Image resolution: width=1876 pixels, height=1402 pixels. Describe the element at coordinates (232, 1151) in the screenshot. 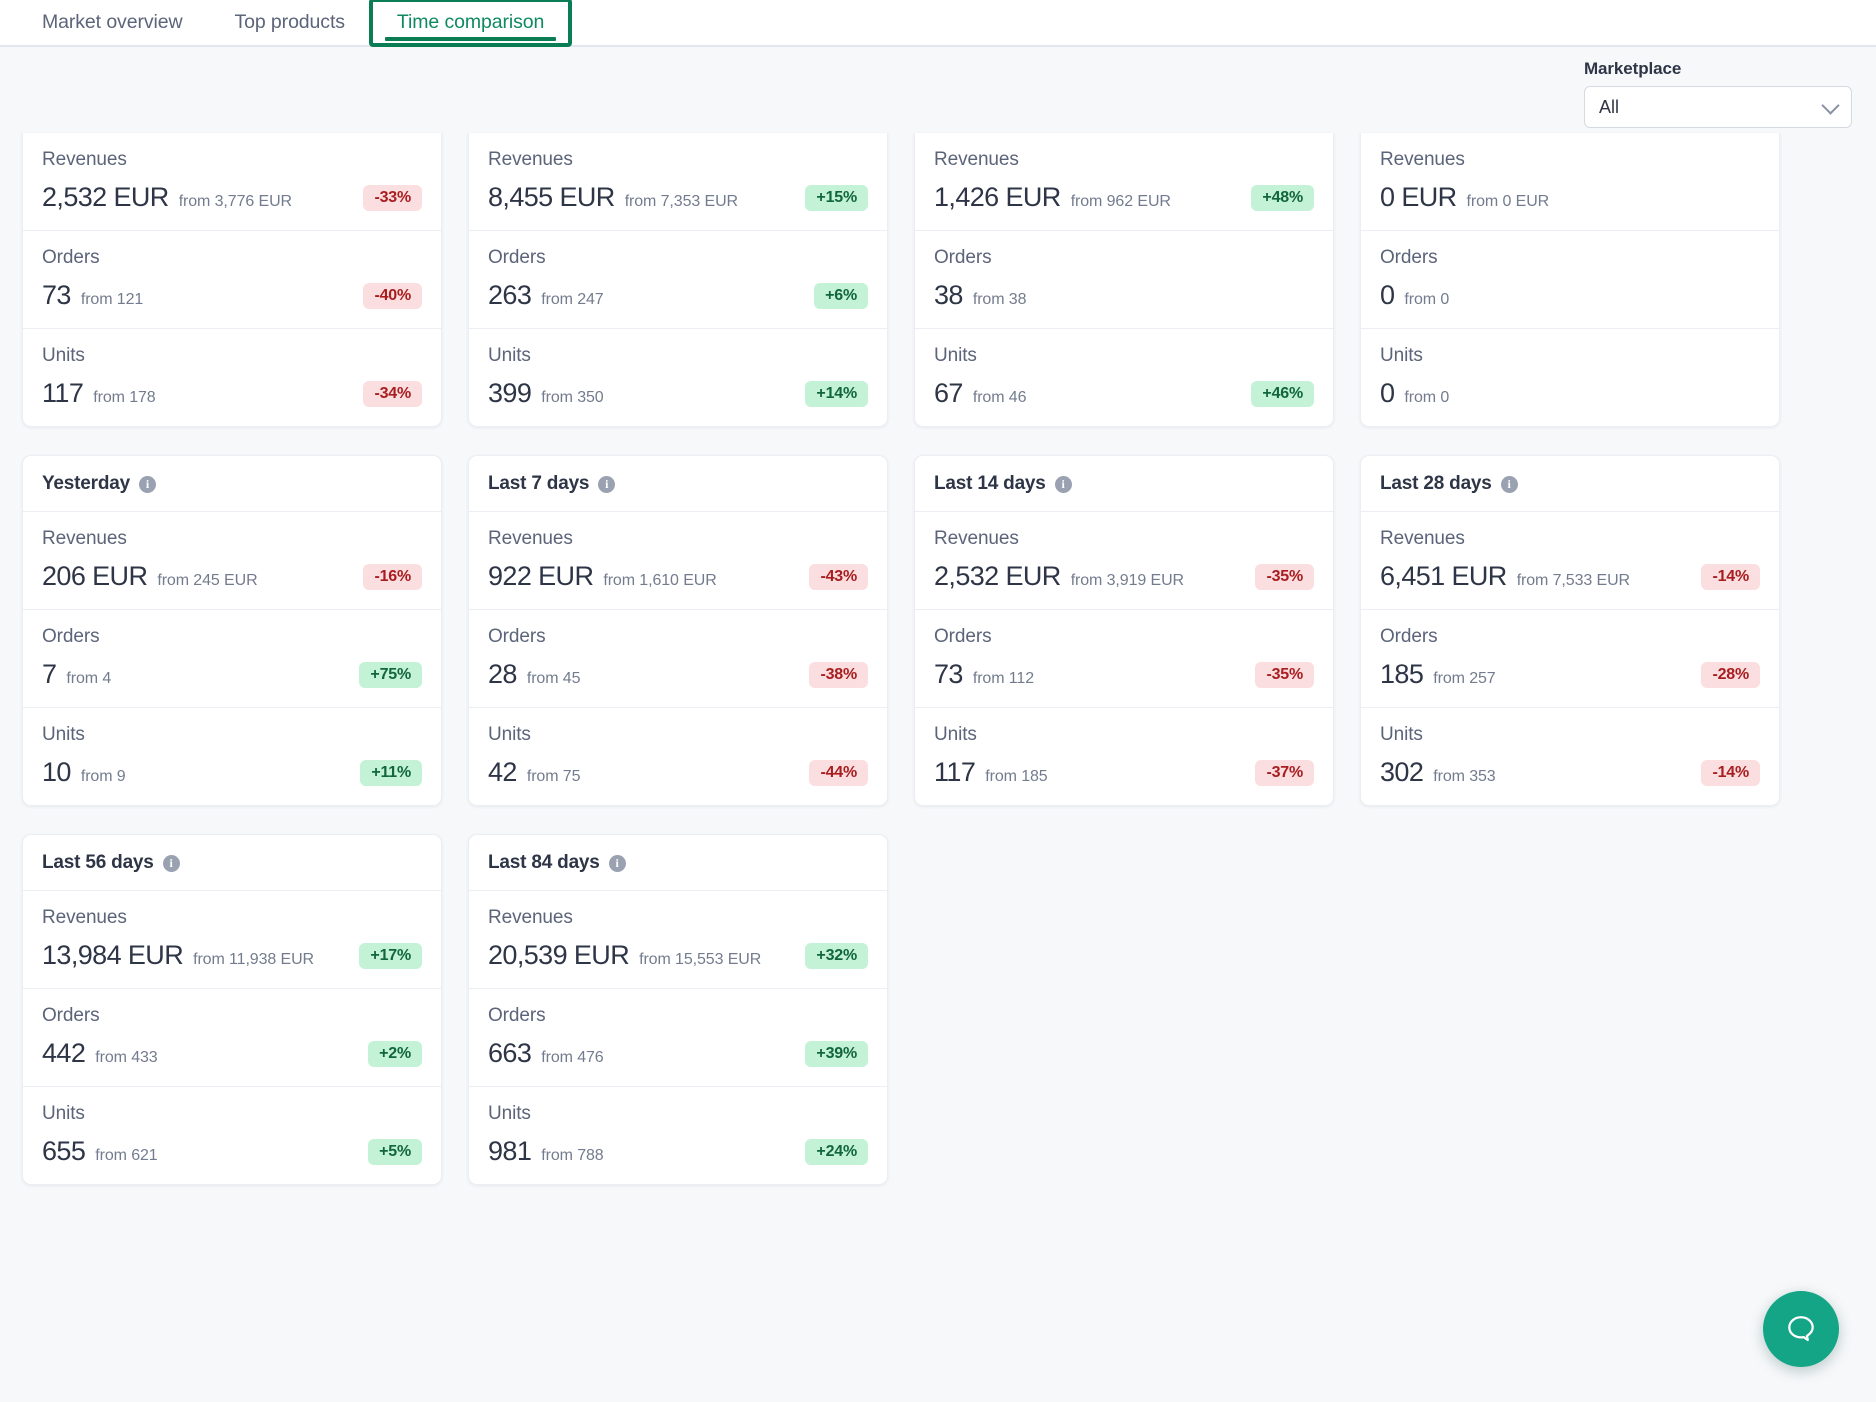

I see `metric-row: 655 from 621 +5%` at that location.